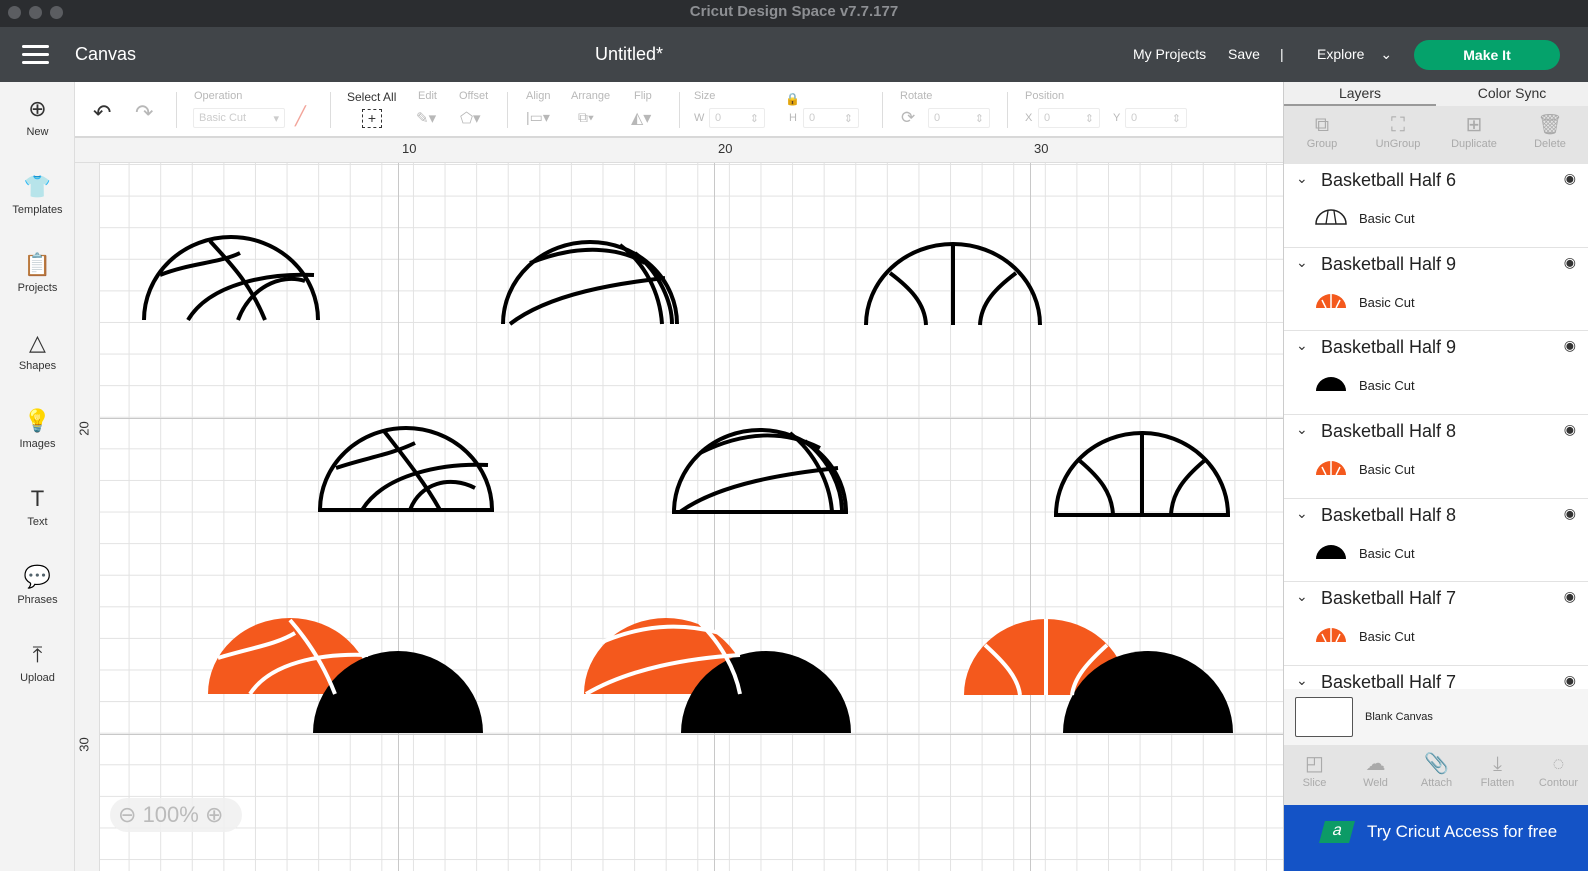  I want to click on redo-icon: ↷, so click(144, 113).